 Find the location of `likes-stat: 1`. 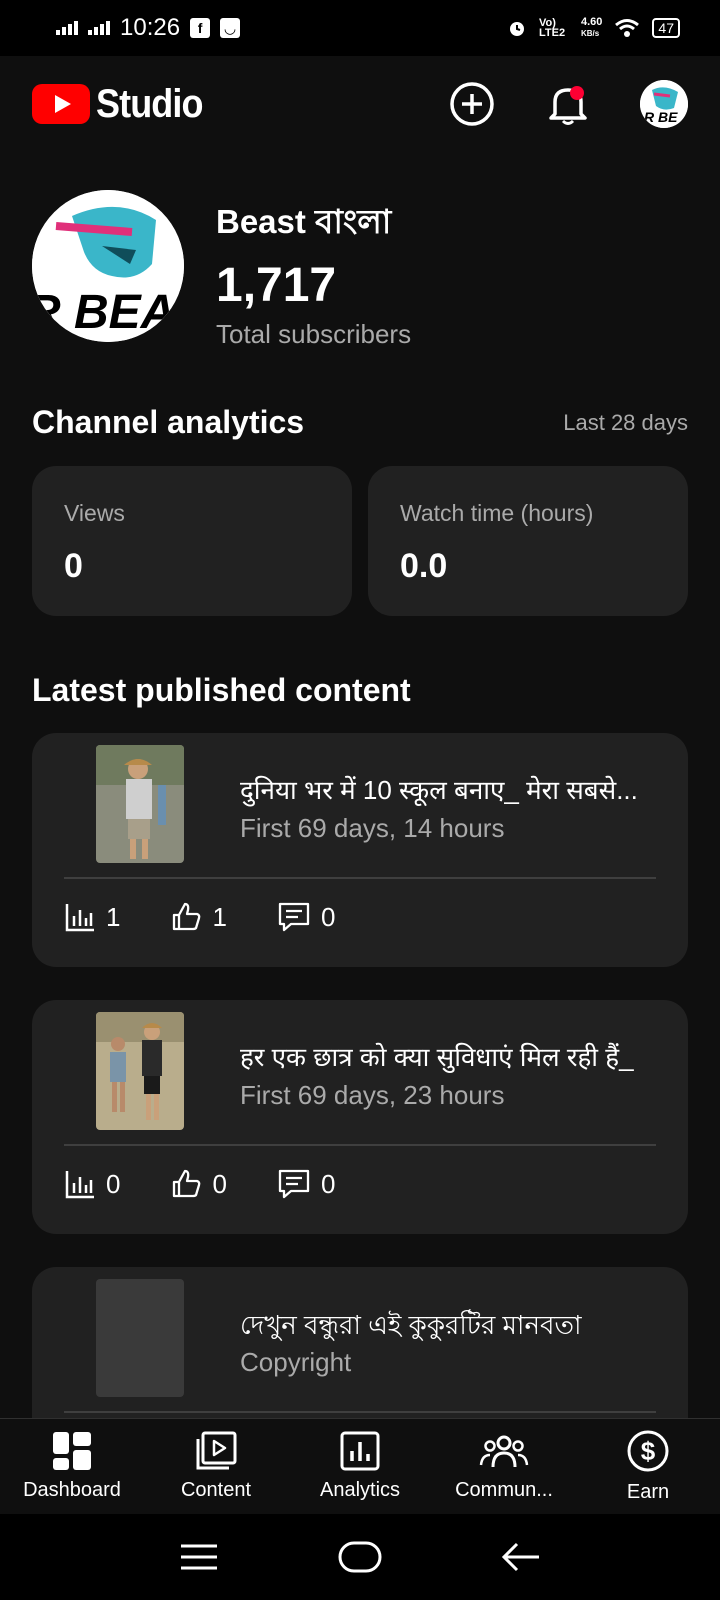

likes-stat: 1 is located at coordinates (198, 917).